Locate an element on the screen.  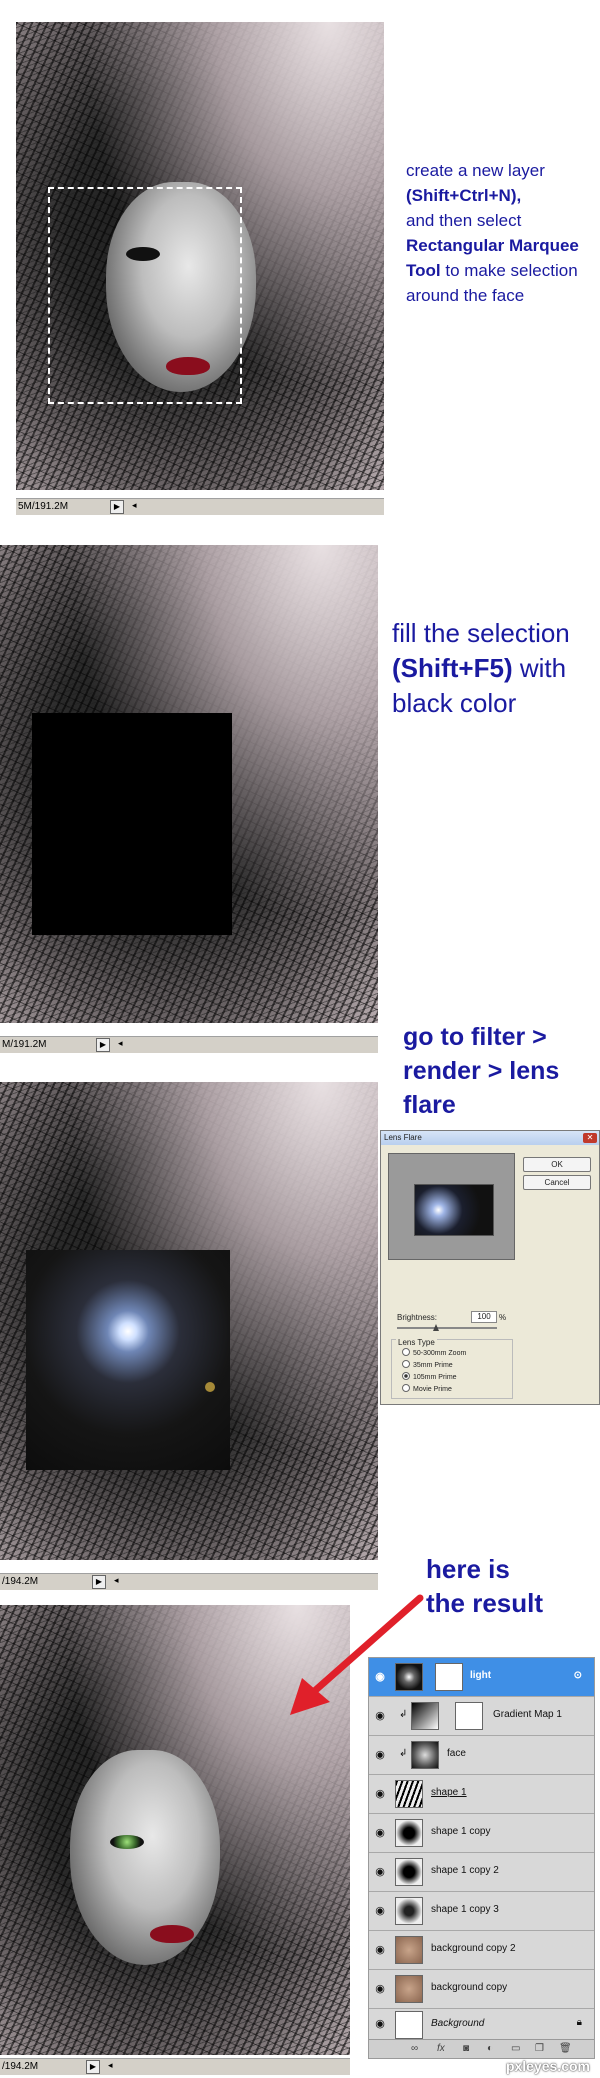
radio-35mm-prime: 35mm Prime is located at coordinates (427, 1364).